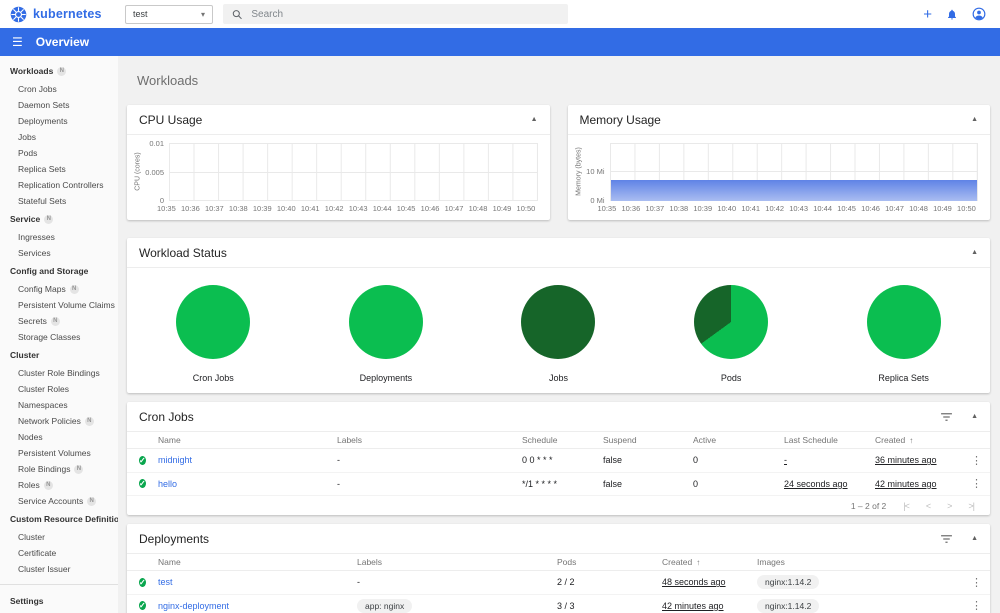 The height and width of the screenshot is (613, 1000). I want to click on sidebar-item-storage-classes: Storage Classes, so click(59, 337).